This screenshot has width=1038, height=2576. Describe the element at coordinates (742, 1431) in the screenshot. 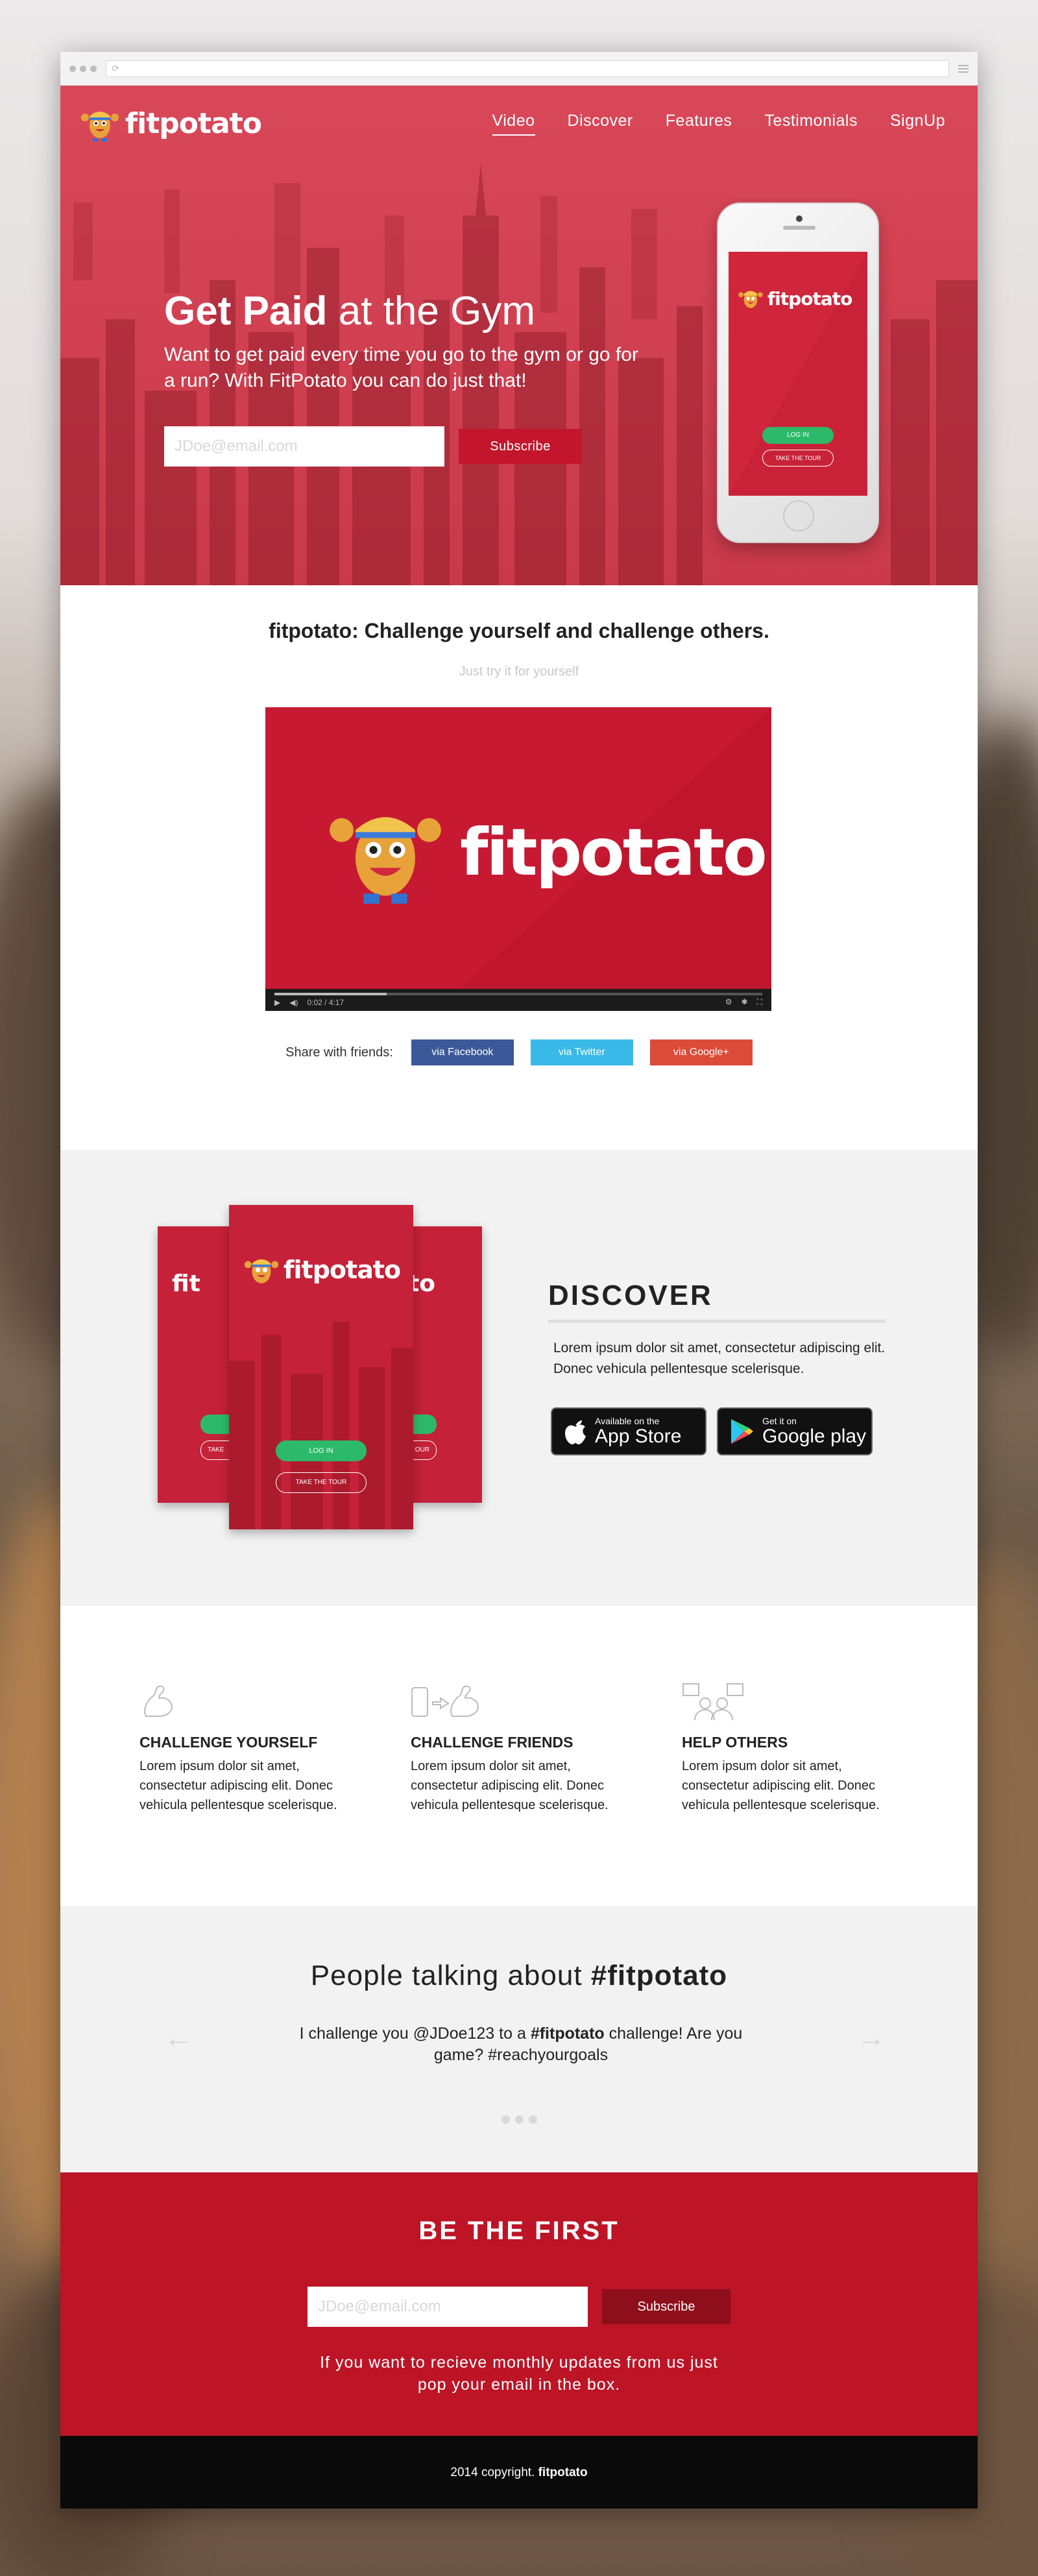

I see `google-play-icon` at that location.